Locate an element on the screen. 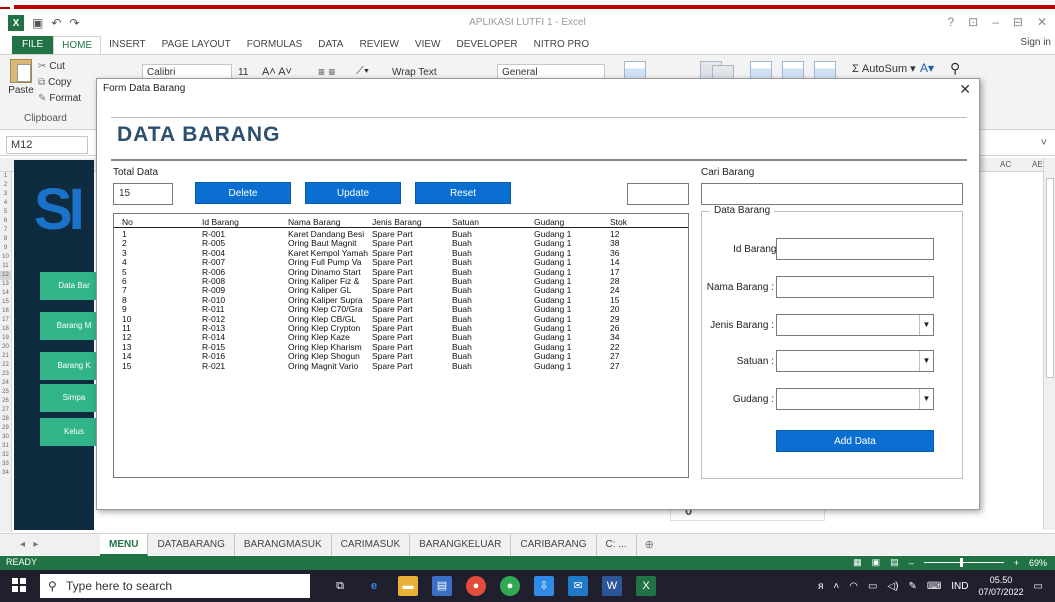 The width and height of the screenshot is (1055, 602). sheet-tab-menu: MENU is located at coordinates (124, 544).